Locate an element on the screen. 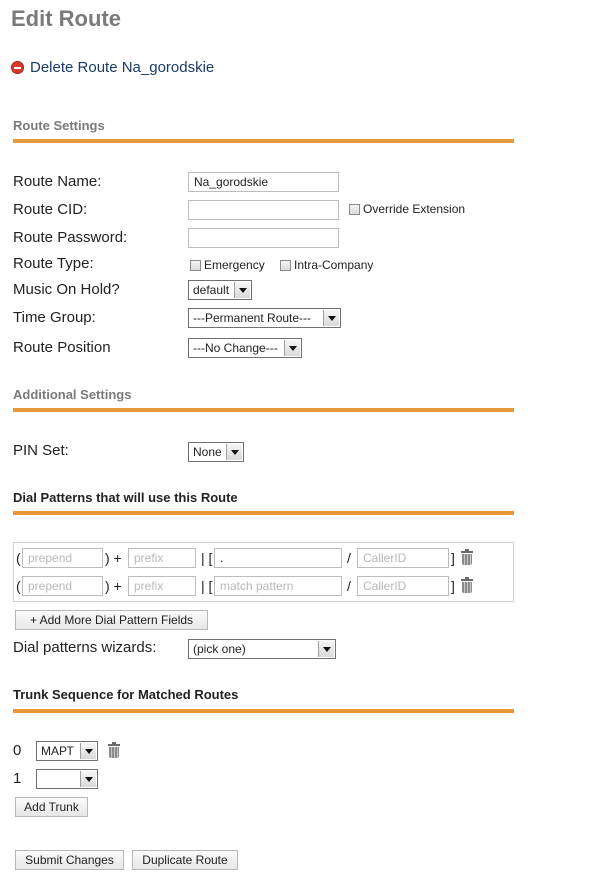 This screenshot has width=593, height=874. dial-patterns-wizards-value: (pick one) is located at coordinates (219, 649).